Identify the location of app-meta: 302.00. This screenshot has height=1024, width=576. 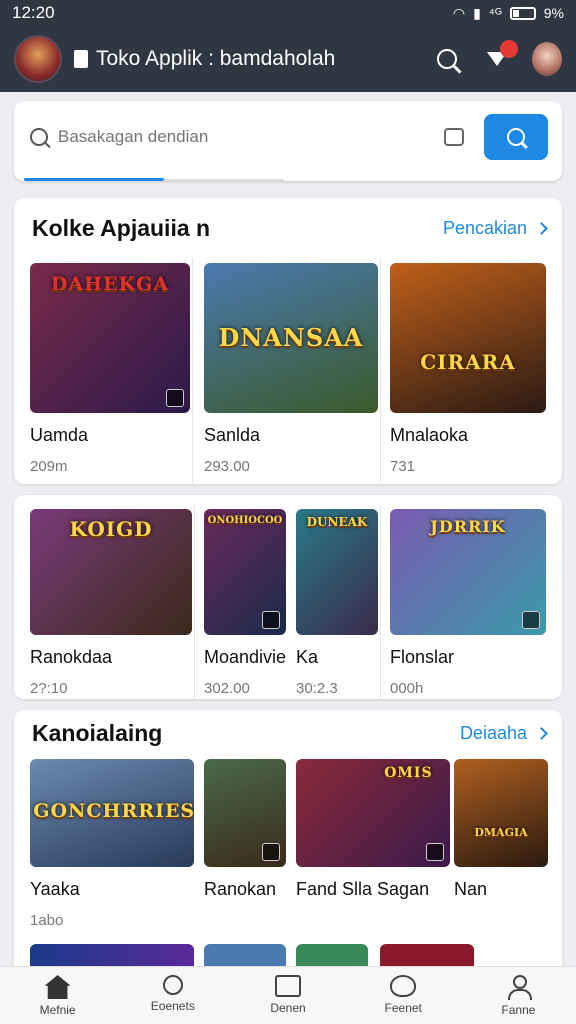
(227, 688).